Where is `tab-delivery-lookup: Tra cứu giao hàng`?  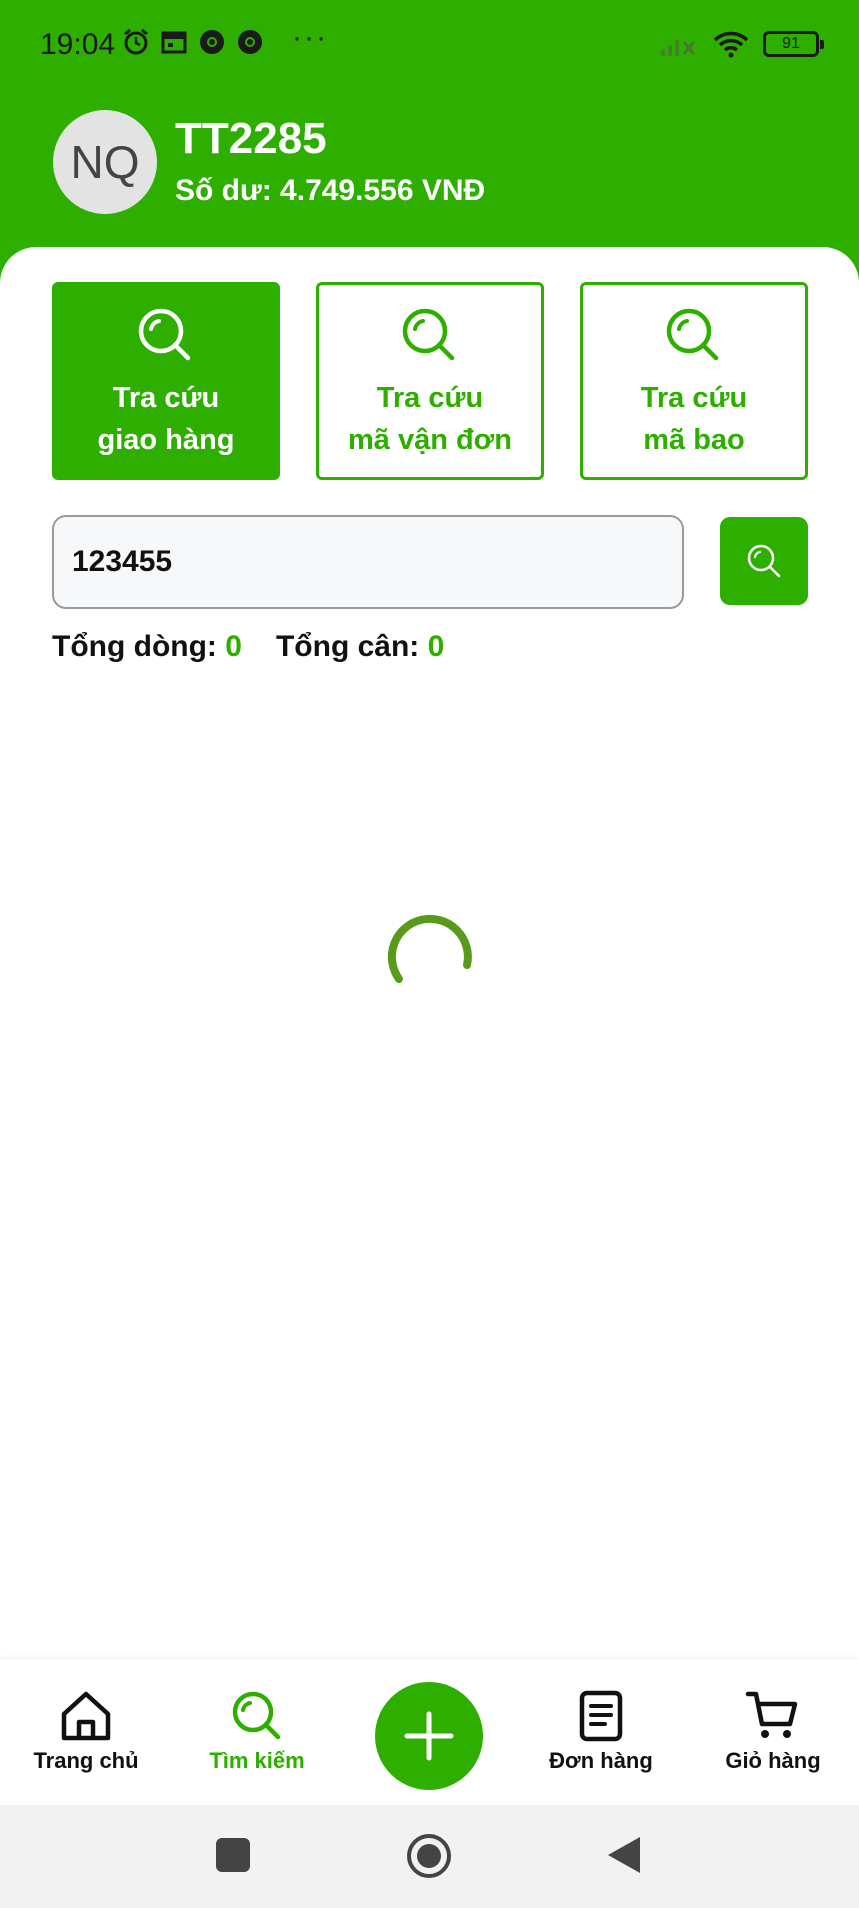 tab-delivery-lookup: Tra cứu giao hàng is located at coordinates (166, 381).